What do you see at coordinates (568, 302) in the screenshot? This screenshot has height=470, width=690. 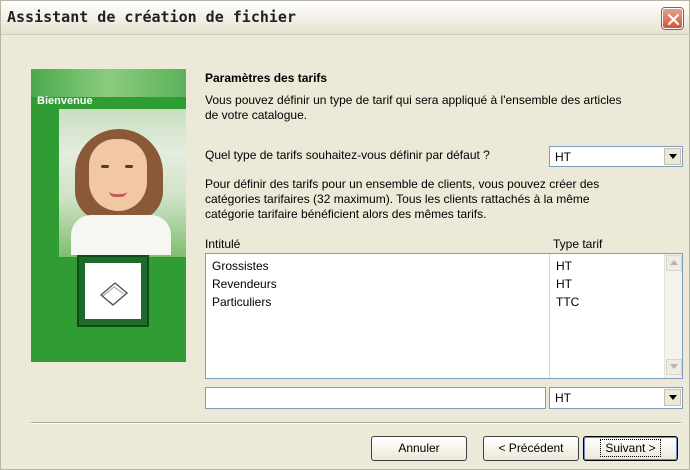 I see `category-type: TTC` at bounding box center [568, 302].